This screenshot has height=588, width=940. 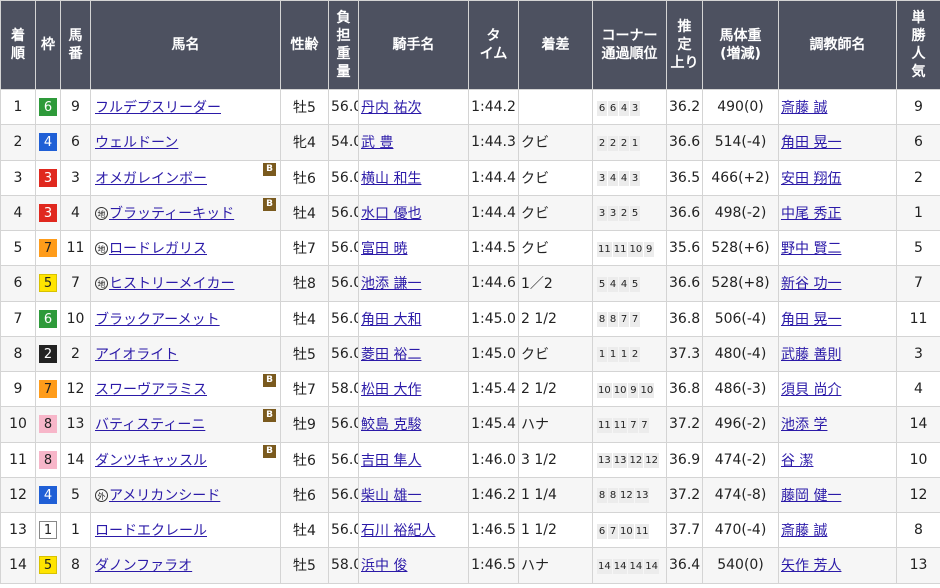 I want to click on corner-cell: 8 8 12 13, so click(x=629, y=495).